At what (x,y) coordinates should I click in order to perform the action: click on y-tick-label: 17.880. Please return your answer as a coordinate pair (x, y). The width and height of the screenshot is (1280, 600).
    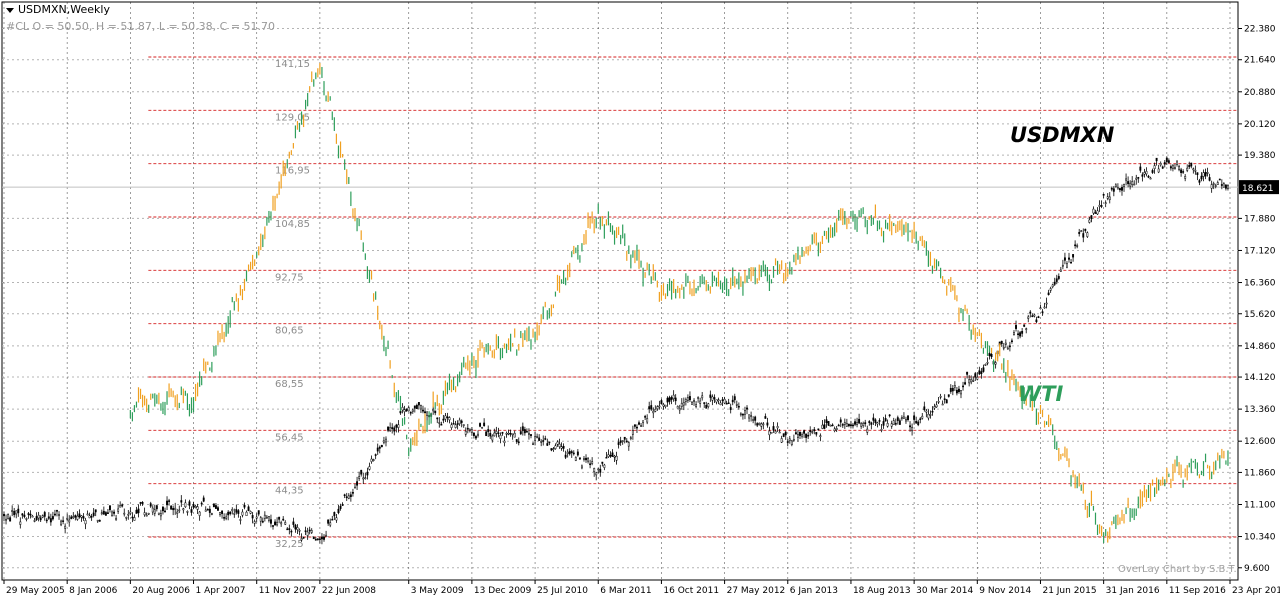
    Looking at the image, I should click on (1260, 219).